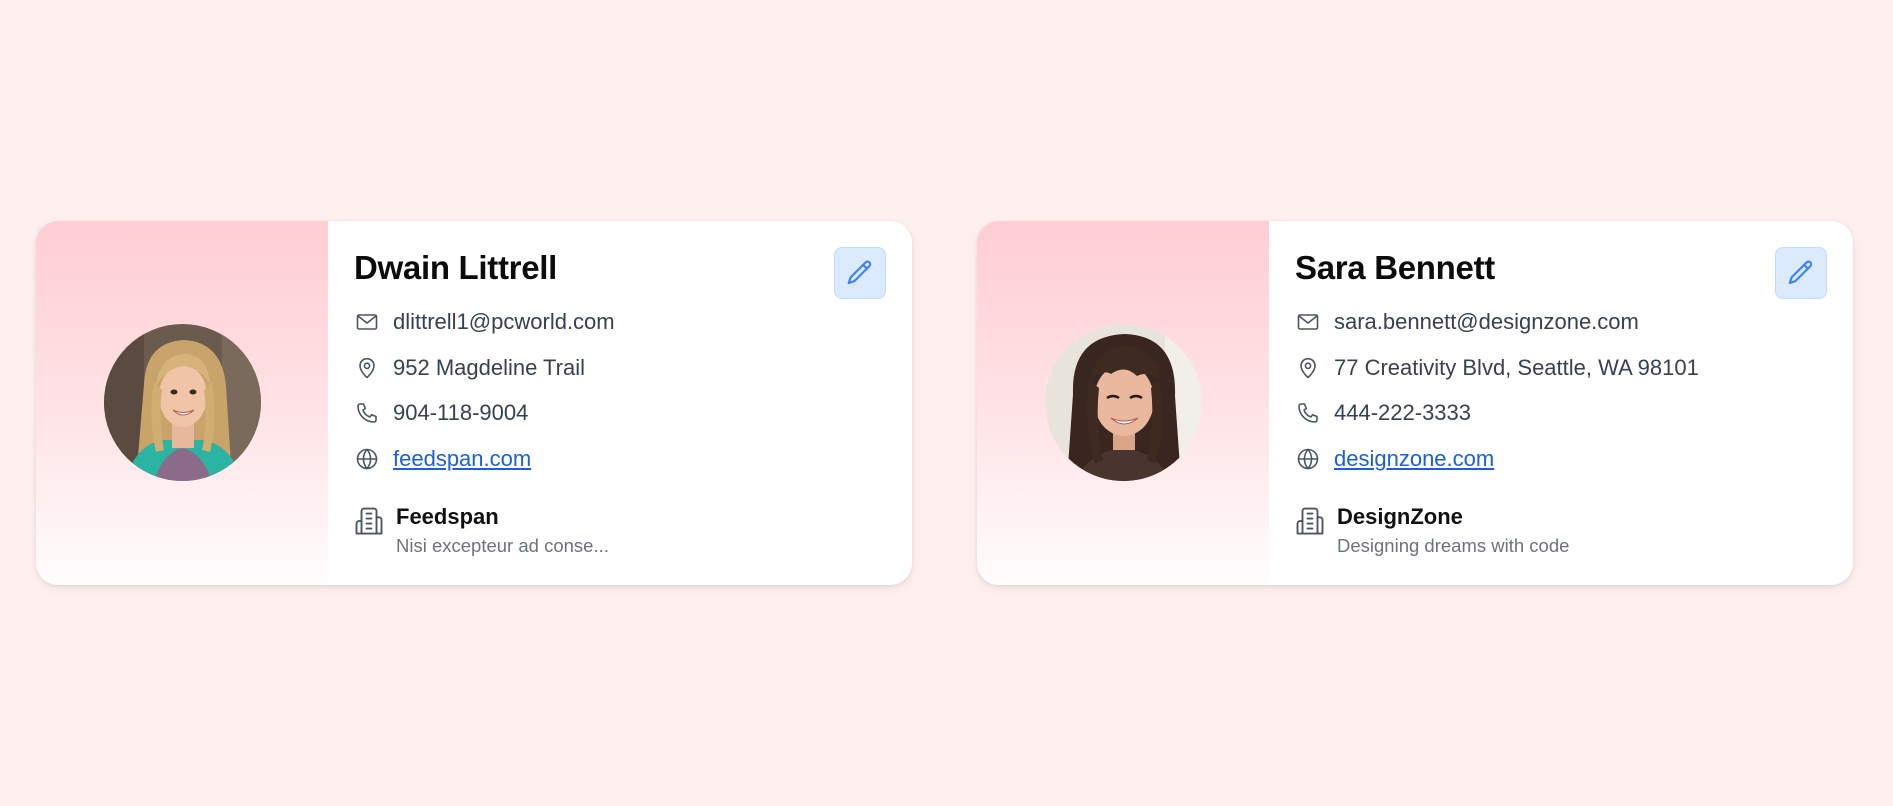  I want to click on contact-name: Dwain Littrell, so click(455, 267).